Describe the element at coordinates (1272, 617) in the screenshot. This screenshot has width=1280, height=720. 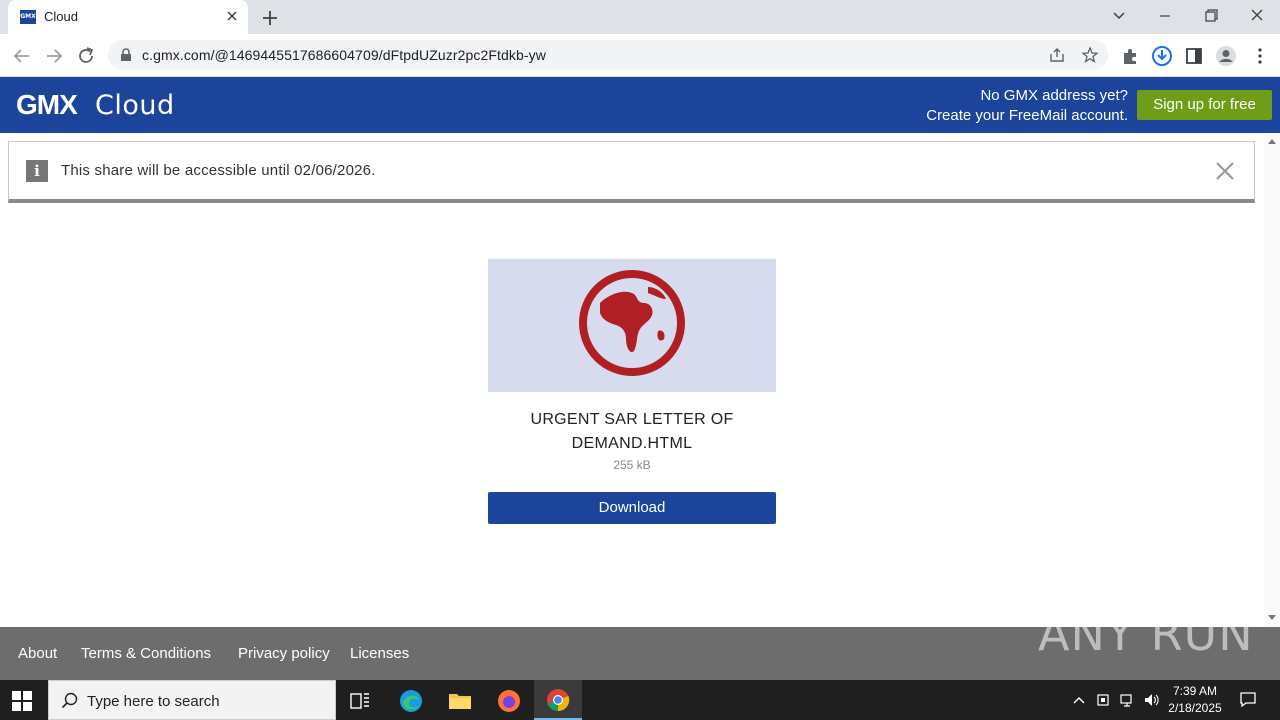
I see `scroll-down-icon` at that location.